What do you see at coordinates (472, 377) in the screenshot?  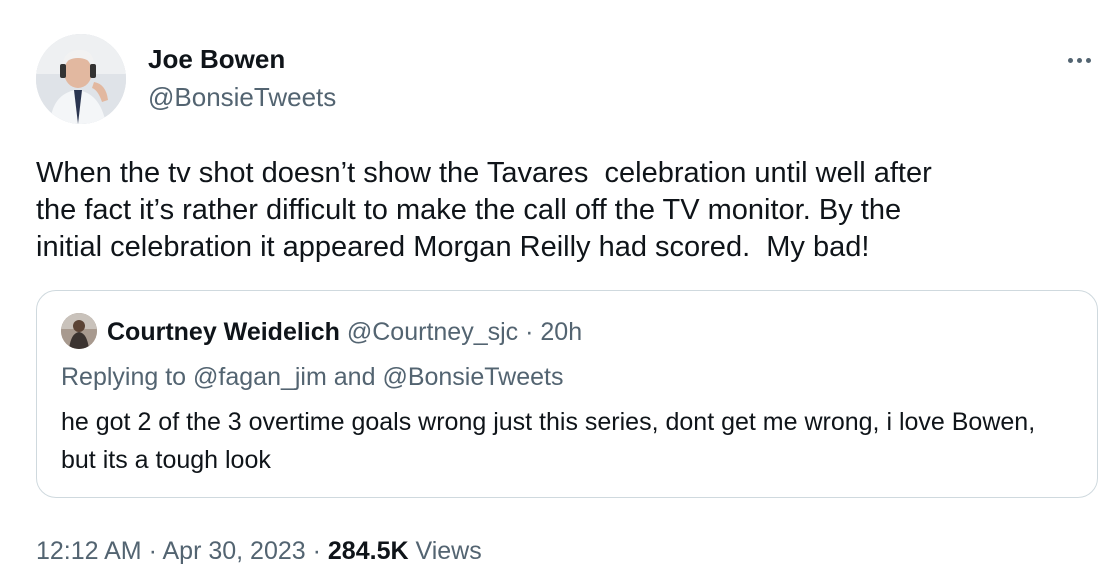 I see `replying-user-link: @BonsieTweets` at bounding box center [472, 377].